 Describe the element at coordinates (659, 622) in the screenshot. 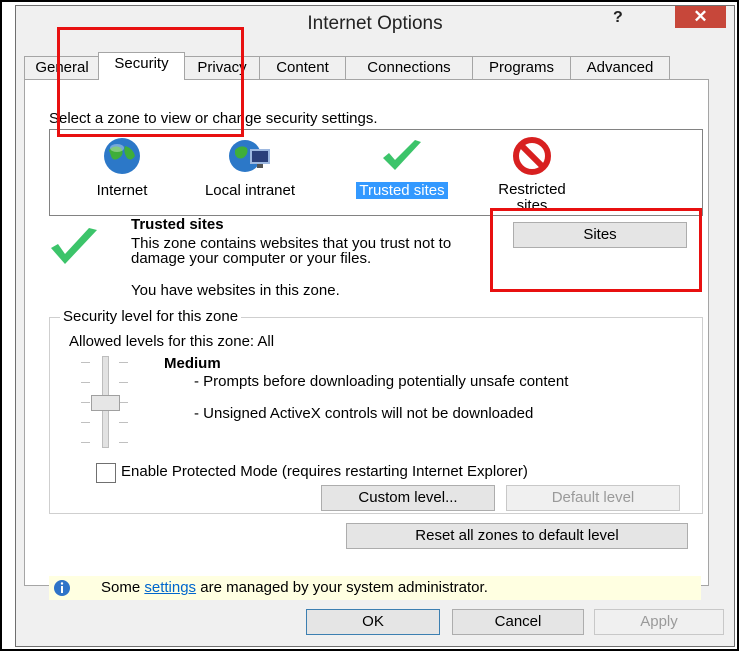

I see `apply-button: Apply` at that location.